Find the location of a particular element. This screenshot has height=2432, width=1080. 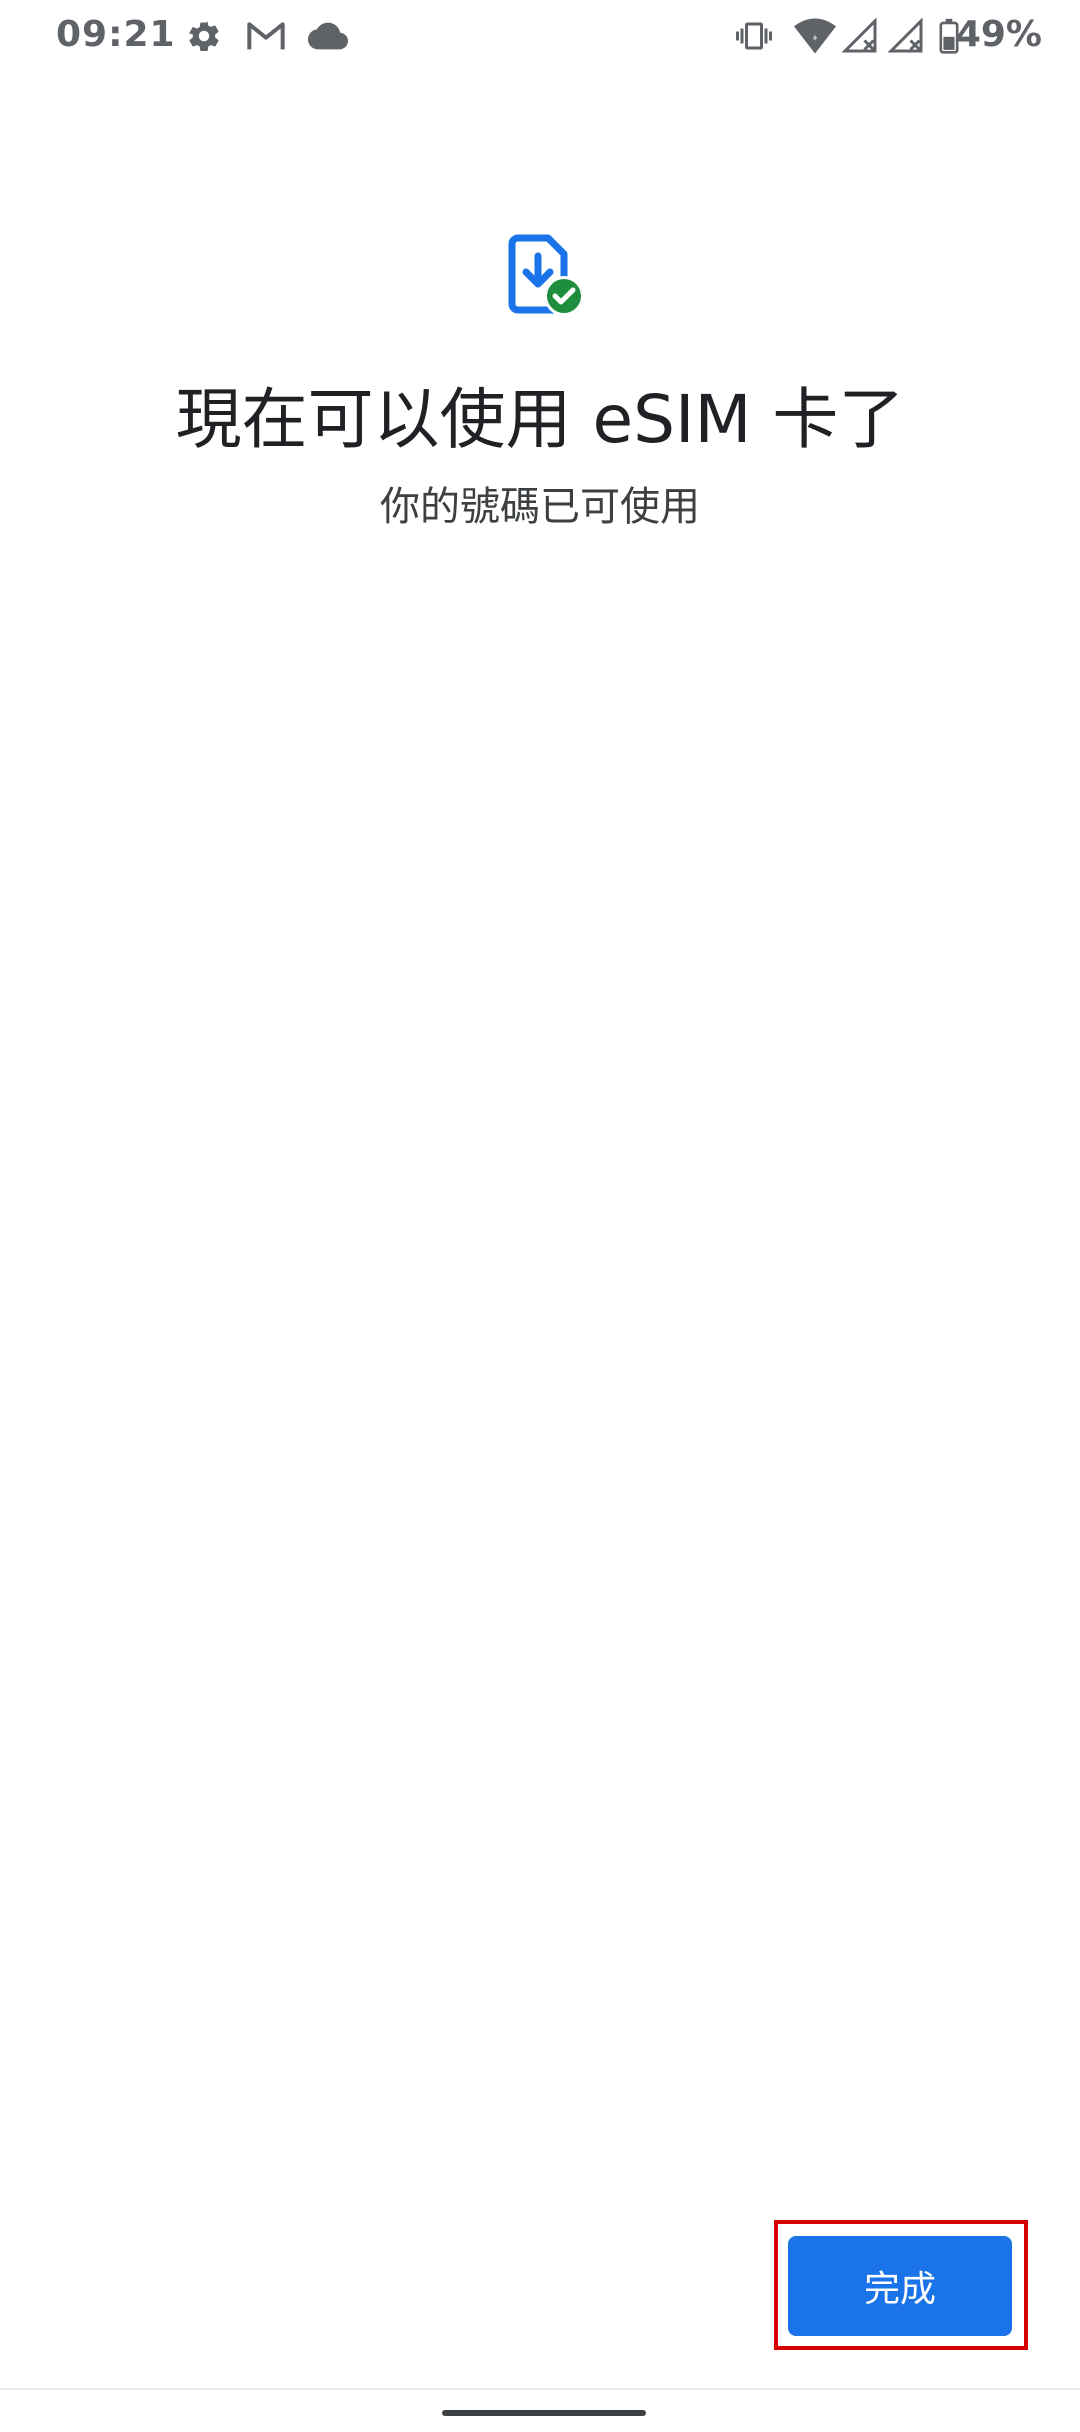

done-button: 完成 is located at coordinates (900, 2286).